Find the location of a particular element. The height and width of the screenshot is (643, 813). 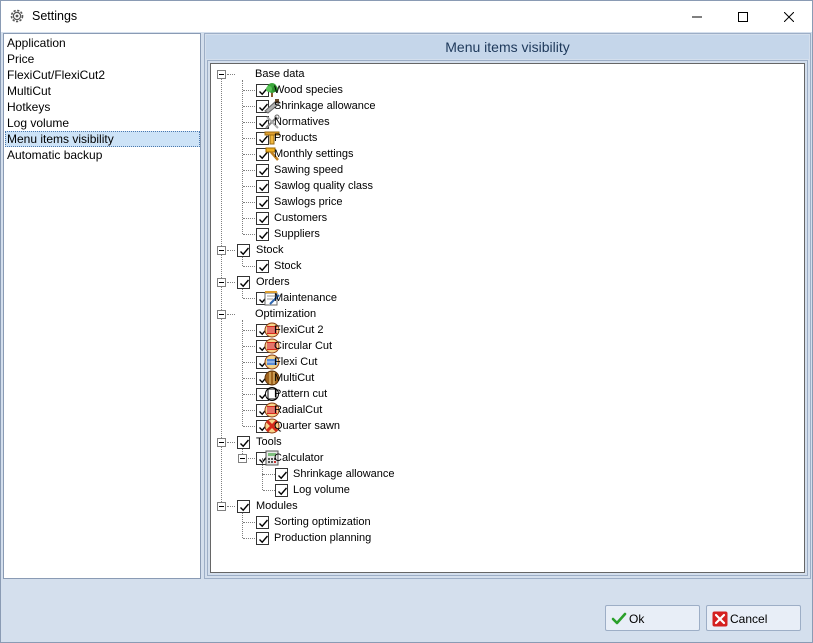

tree-item-label: Flexi Cut is located at coordinates (296, 362).